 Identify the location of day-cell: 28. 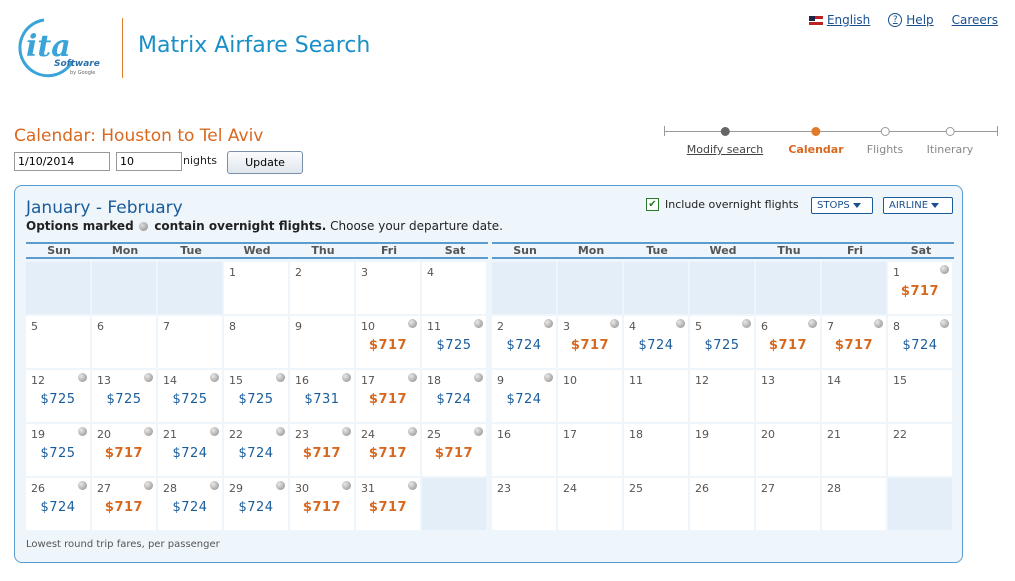
(854, 504).